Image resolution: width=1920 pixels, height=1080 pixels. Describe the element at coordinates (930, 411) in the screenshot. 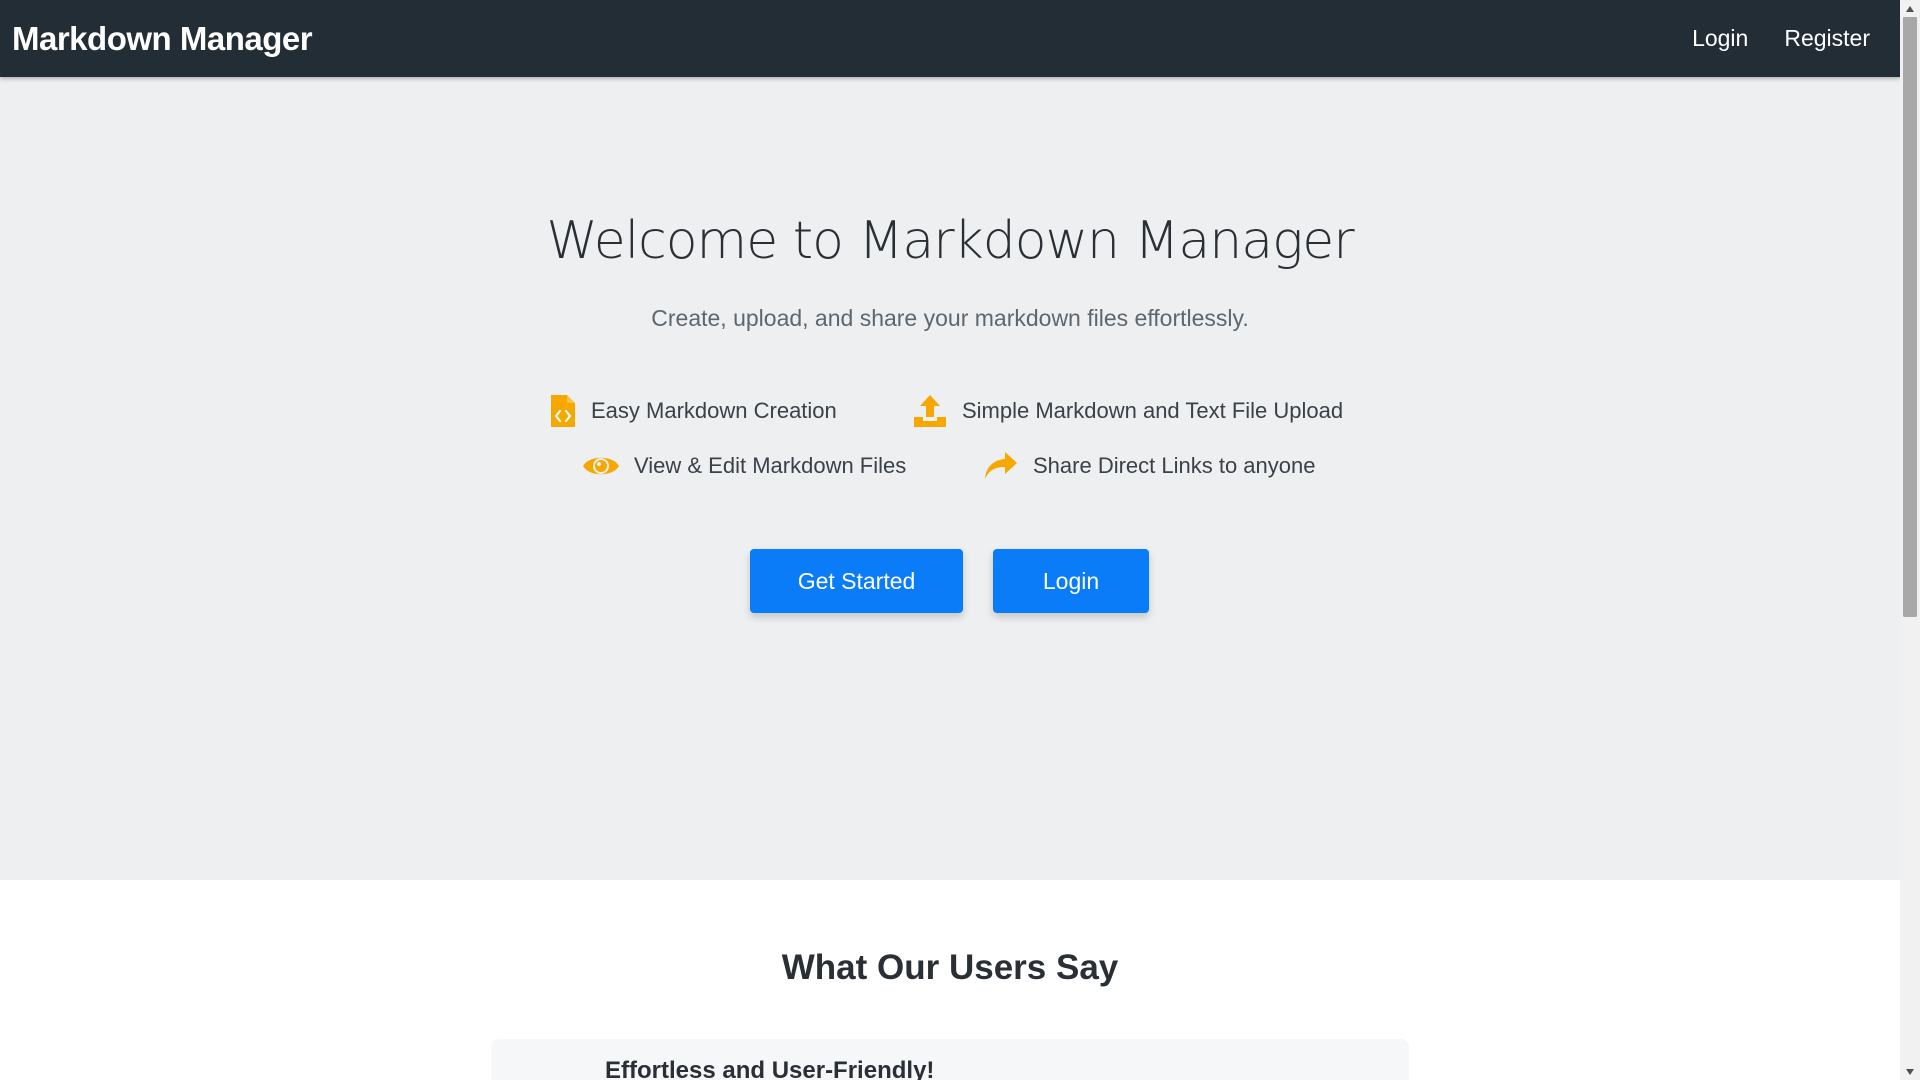

I see `upload-icon` at that location.